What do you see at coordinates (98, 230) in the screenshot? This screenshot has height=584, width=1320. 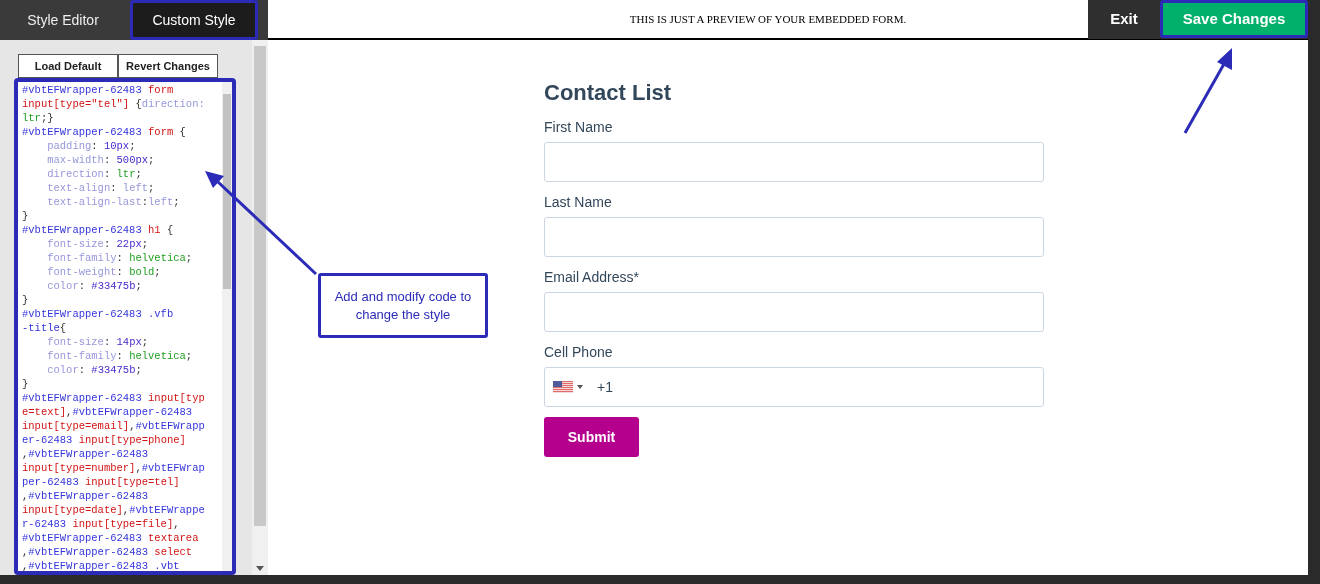 I see `code-line: #vbtEFWrapper-62483 h1 {` at bounding box center [98, 230].